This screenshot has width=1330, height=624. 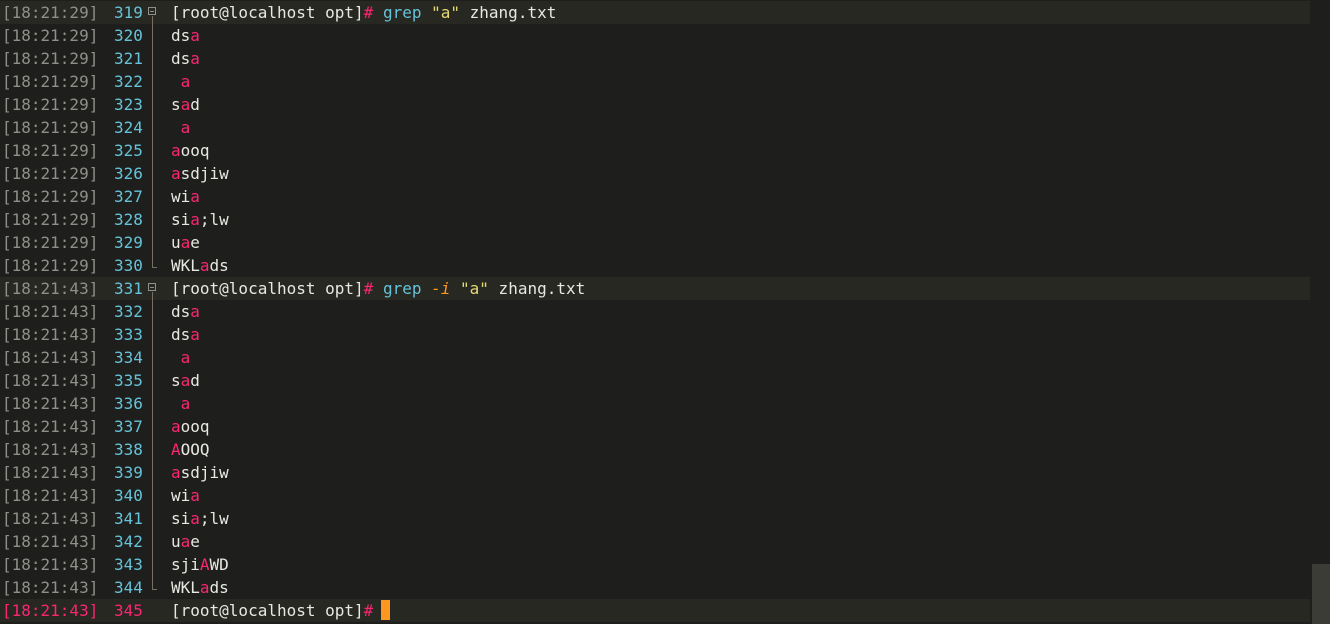 What do you see at coordinates (1320, 312) in the screenshot?
I see `vertical-scrollbar` at bounding box center [1320, 312].